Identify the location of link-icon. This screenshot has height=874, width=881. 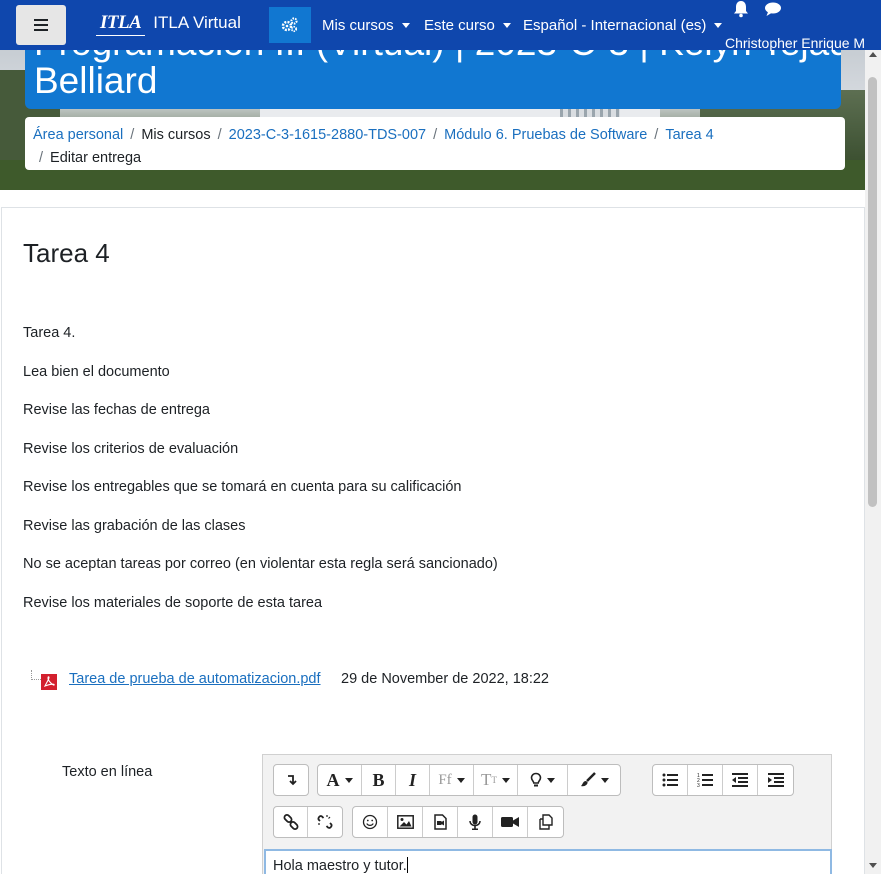
(291, 822).